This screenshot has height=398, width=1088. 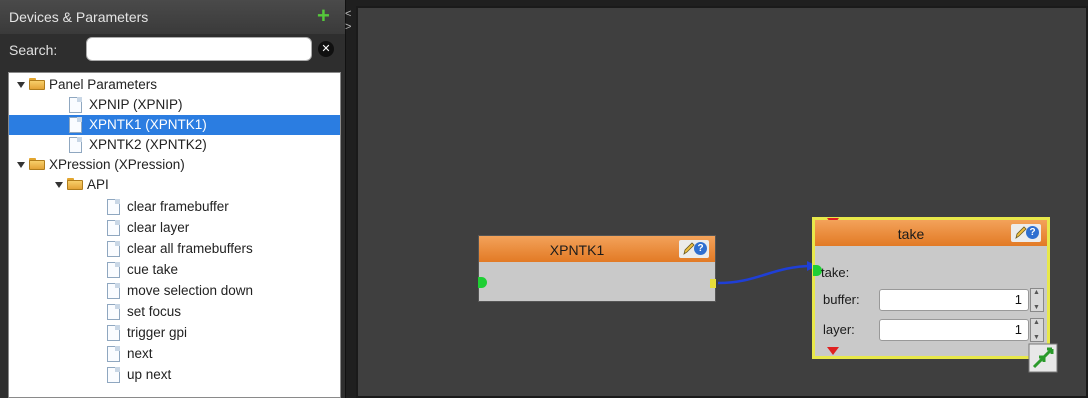 What do you see at coordinates (839, 329) in the screenshot?
I see `param-label-layer: layer:` at bounding box center [839, 329].